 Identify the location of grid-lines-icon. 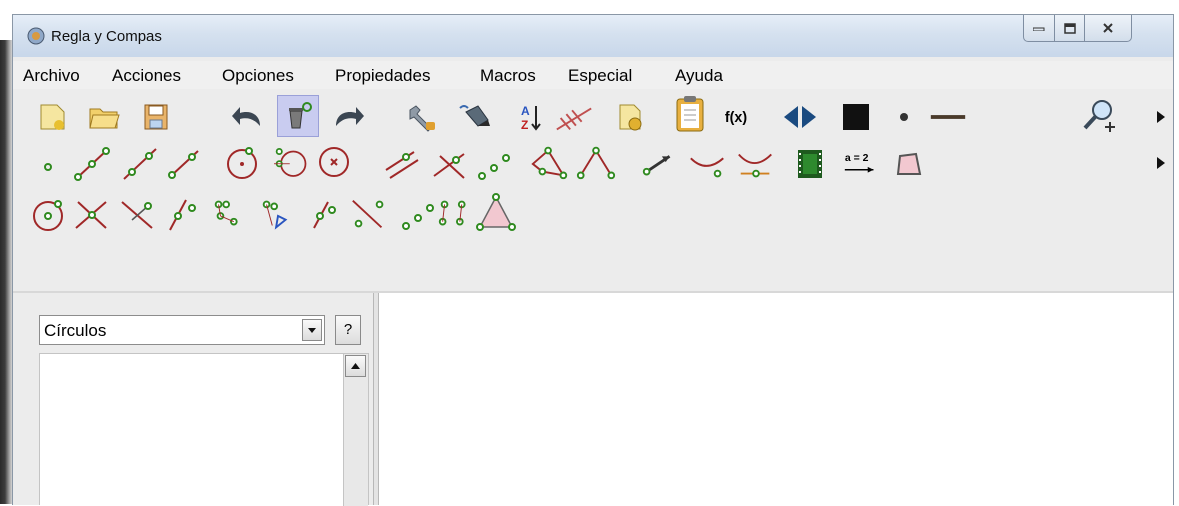
(574, 119).